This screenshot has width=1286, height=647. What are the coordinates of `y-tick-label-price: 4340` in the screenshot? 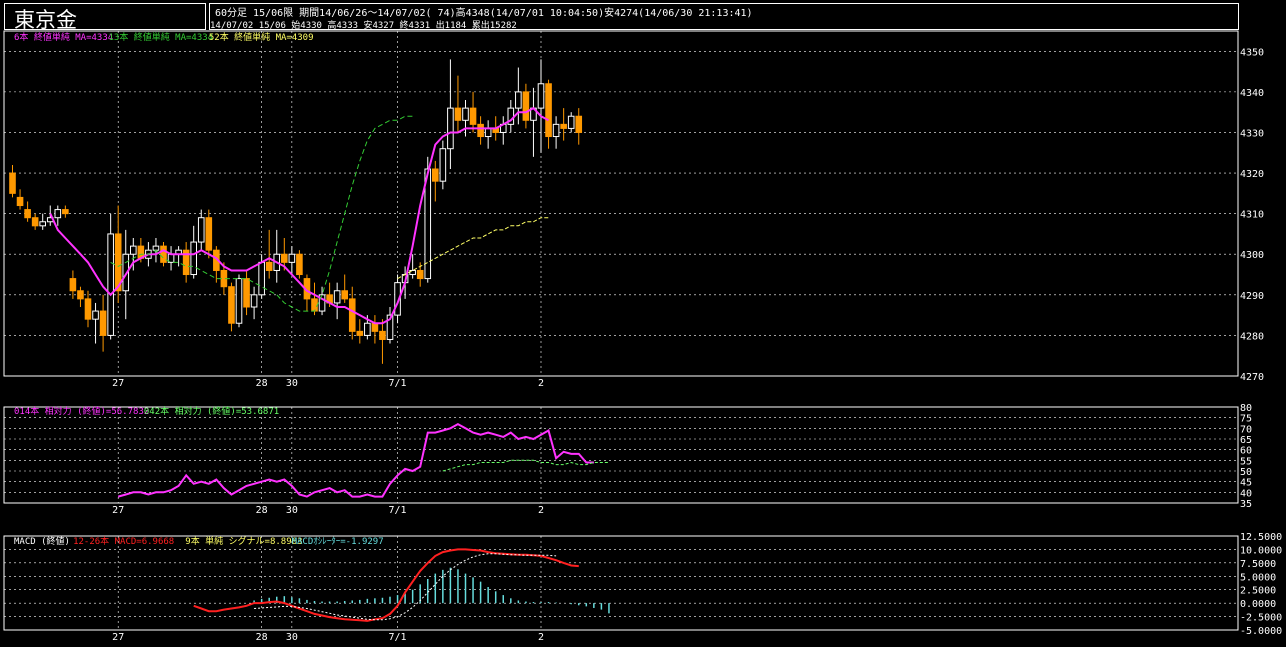 It's located at (1252, 93).